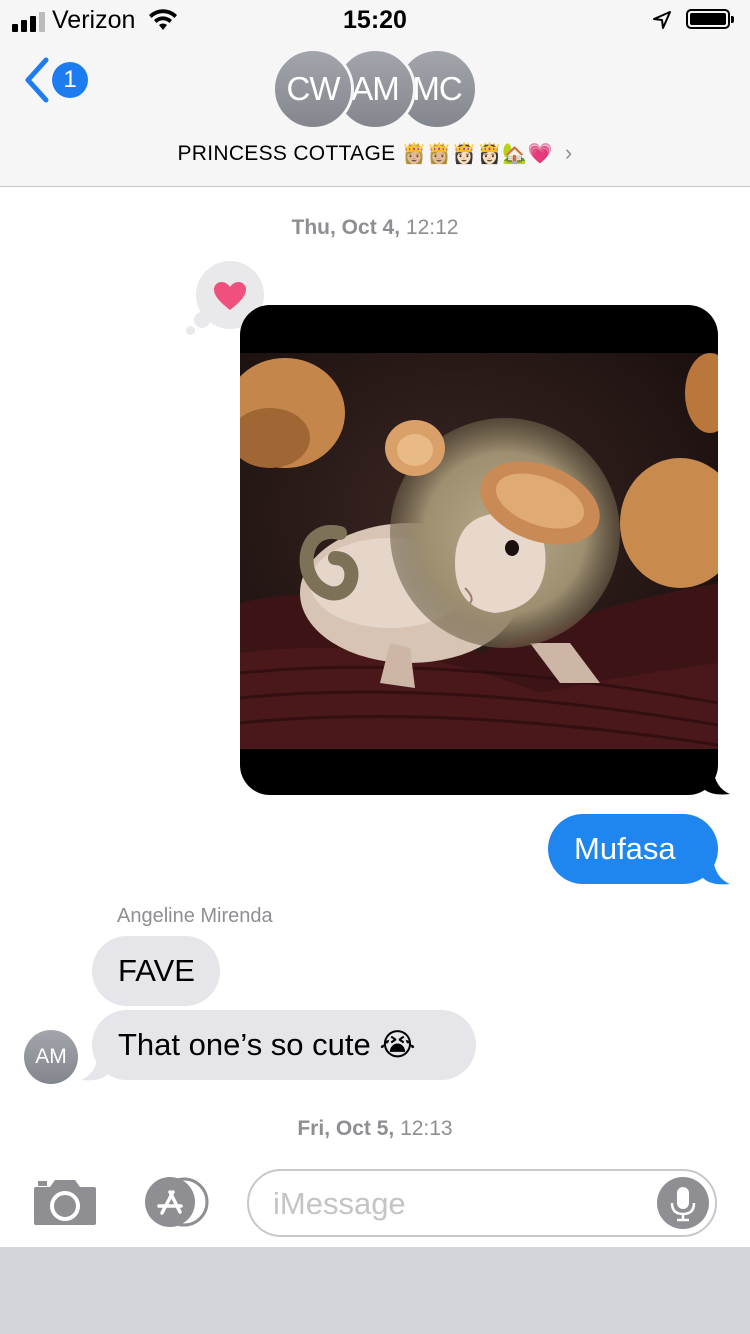 Image resolution: width=750 pixels, height=1334 pixels. I want to click on camera-icon, so click(65, 1202).